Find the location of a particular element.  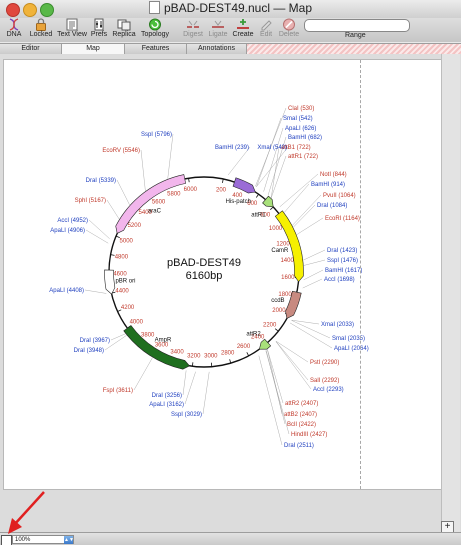

feature-label: pBR ori is located at coordinates (125, 281).